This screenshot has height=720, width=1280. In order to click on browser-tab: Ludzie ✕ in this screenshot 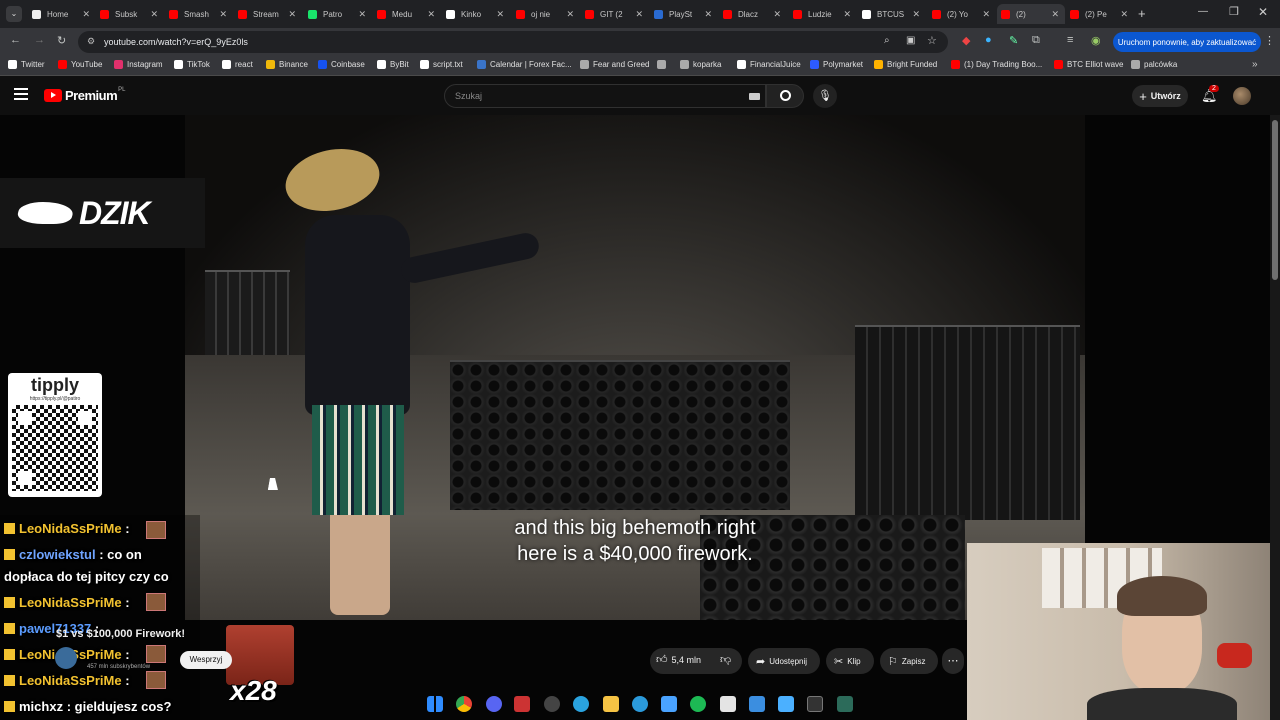, I will do `click(823, 14)`.